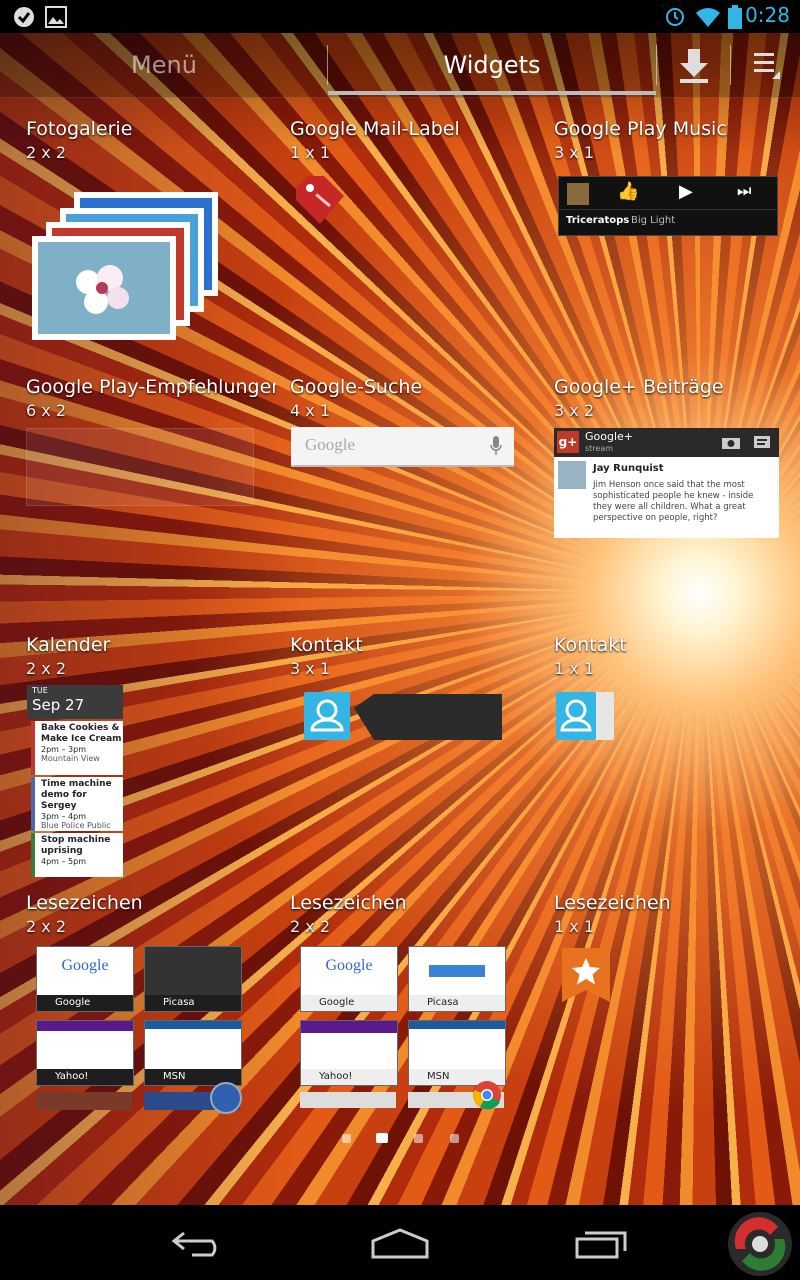  Describe the element at coordinates (125, 266) in the screenshot. I see `photo-gallery-preview` at that location.